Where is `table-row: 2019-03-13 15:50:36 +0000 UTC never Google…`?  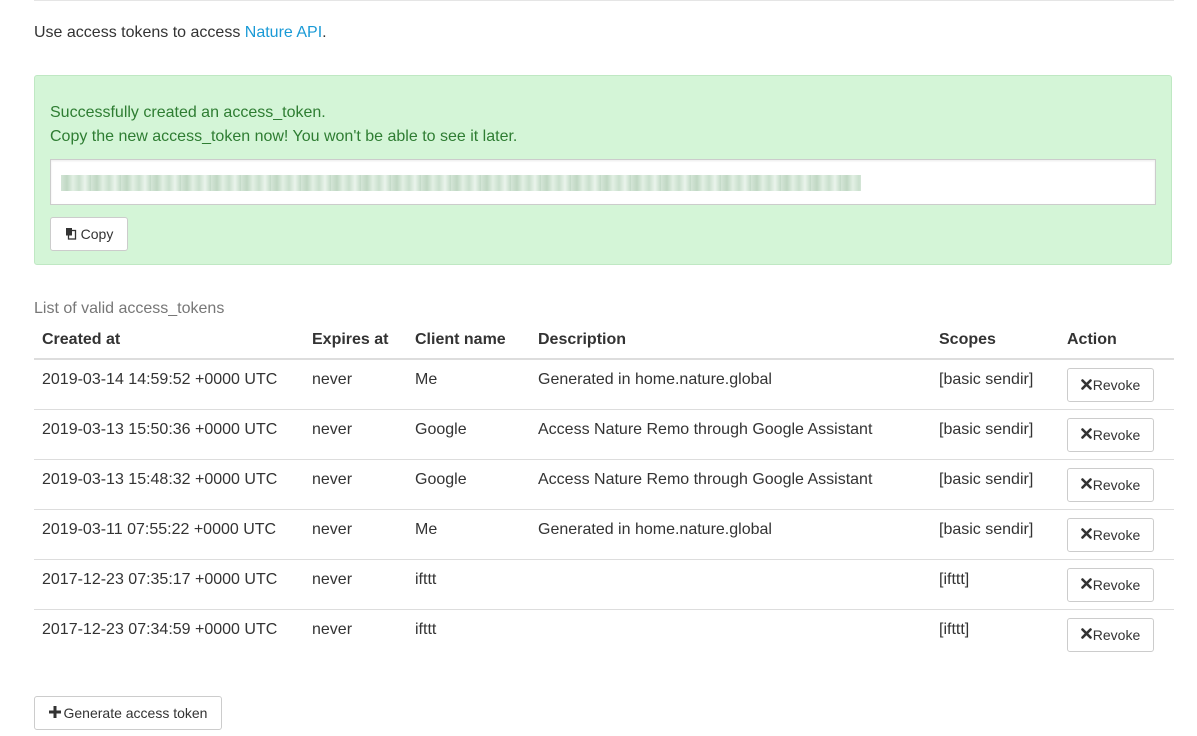 table-row: 2019-03-13 15:50:36 +0000 UTC never Google… is located at coordinates (604, 434).